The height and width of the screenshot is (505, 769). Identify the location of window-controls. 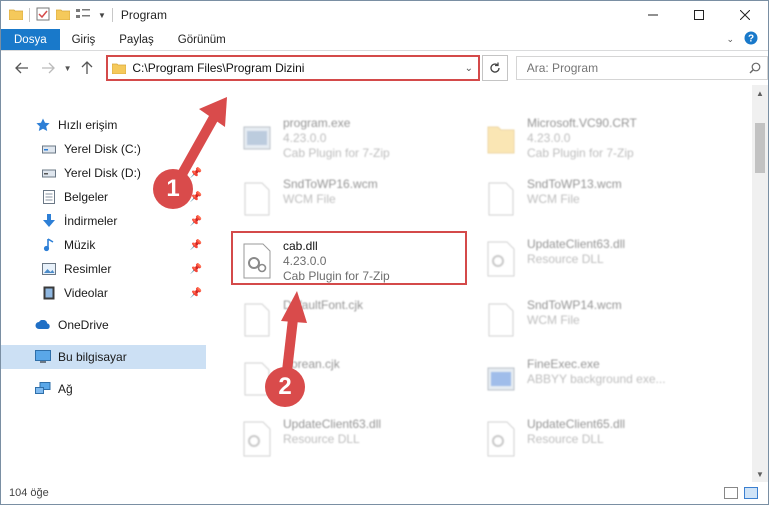
(699, 15).